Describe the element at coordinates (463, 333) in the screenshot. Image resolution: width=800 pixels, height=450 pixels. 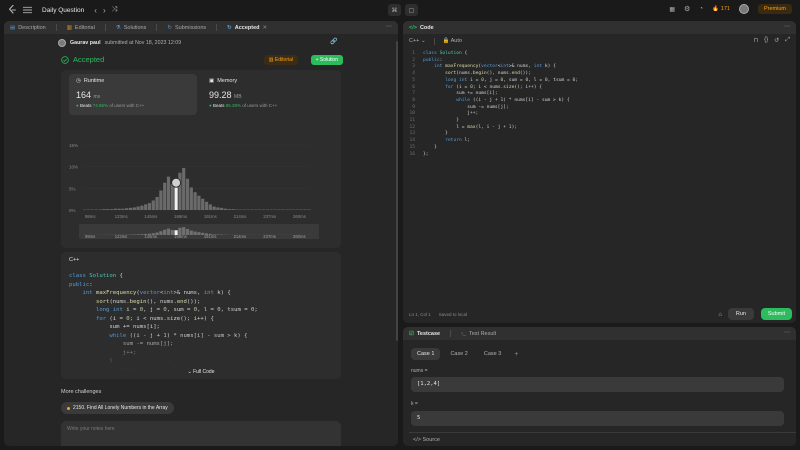
I see `terminal-icon: ›_` at that location.